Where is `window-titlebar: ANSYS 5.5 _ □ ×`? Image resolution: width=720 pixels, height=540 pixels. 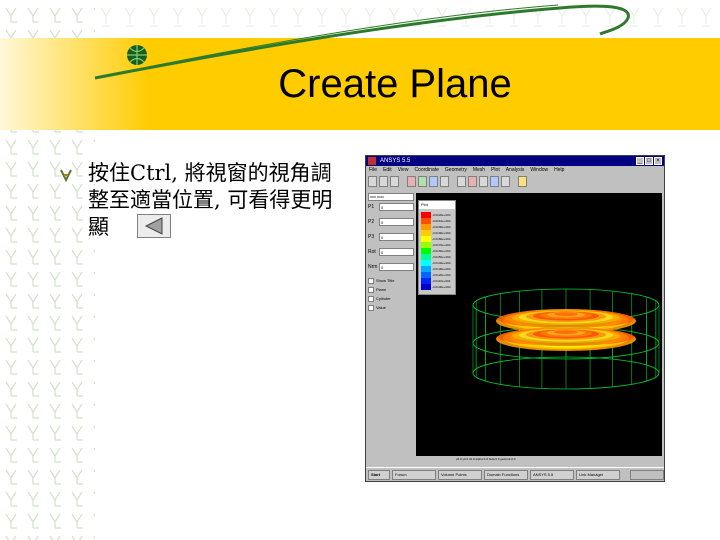
window-titlebar: ANSYS 5.5 _ □ × is located at coordinates (515, 161).